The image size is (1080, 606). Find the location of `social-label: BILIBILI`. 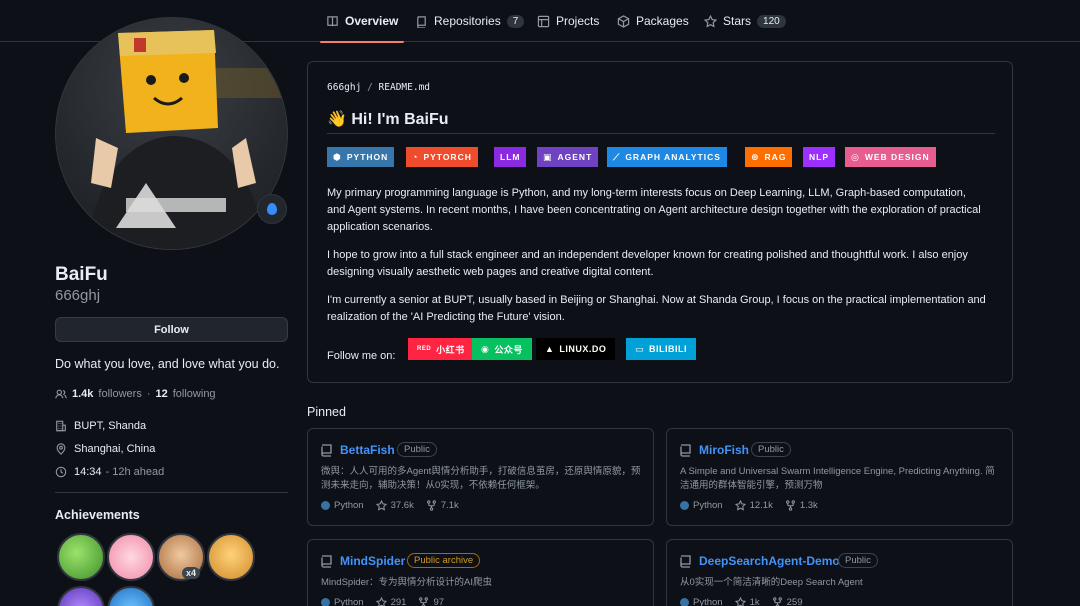

social-label: BILIBILI is located at coordinates (668, 349).